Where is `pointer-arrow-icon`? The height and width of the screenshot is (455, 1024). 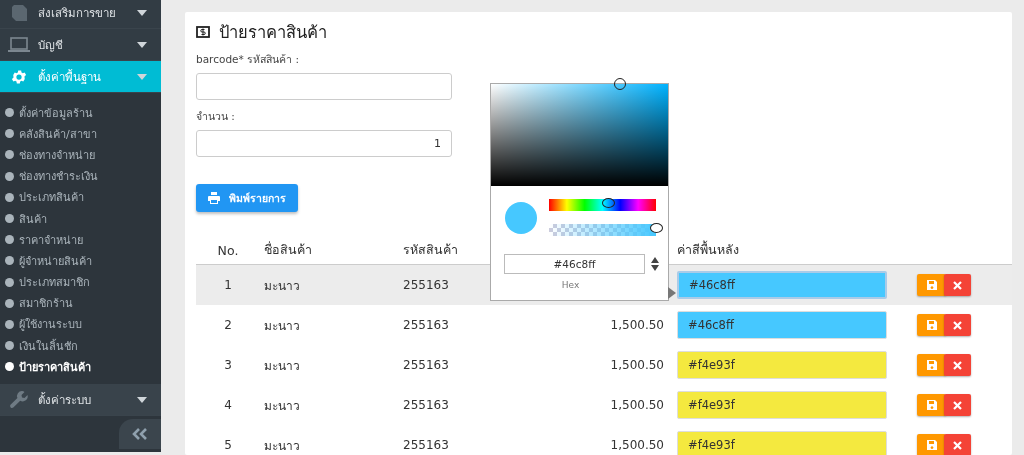
pointer-arrow-icon is located at coordinates (672, 293).